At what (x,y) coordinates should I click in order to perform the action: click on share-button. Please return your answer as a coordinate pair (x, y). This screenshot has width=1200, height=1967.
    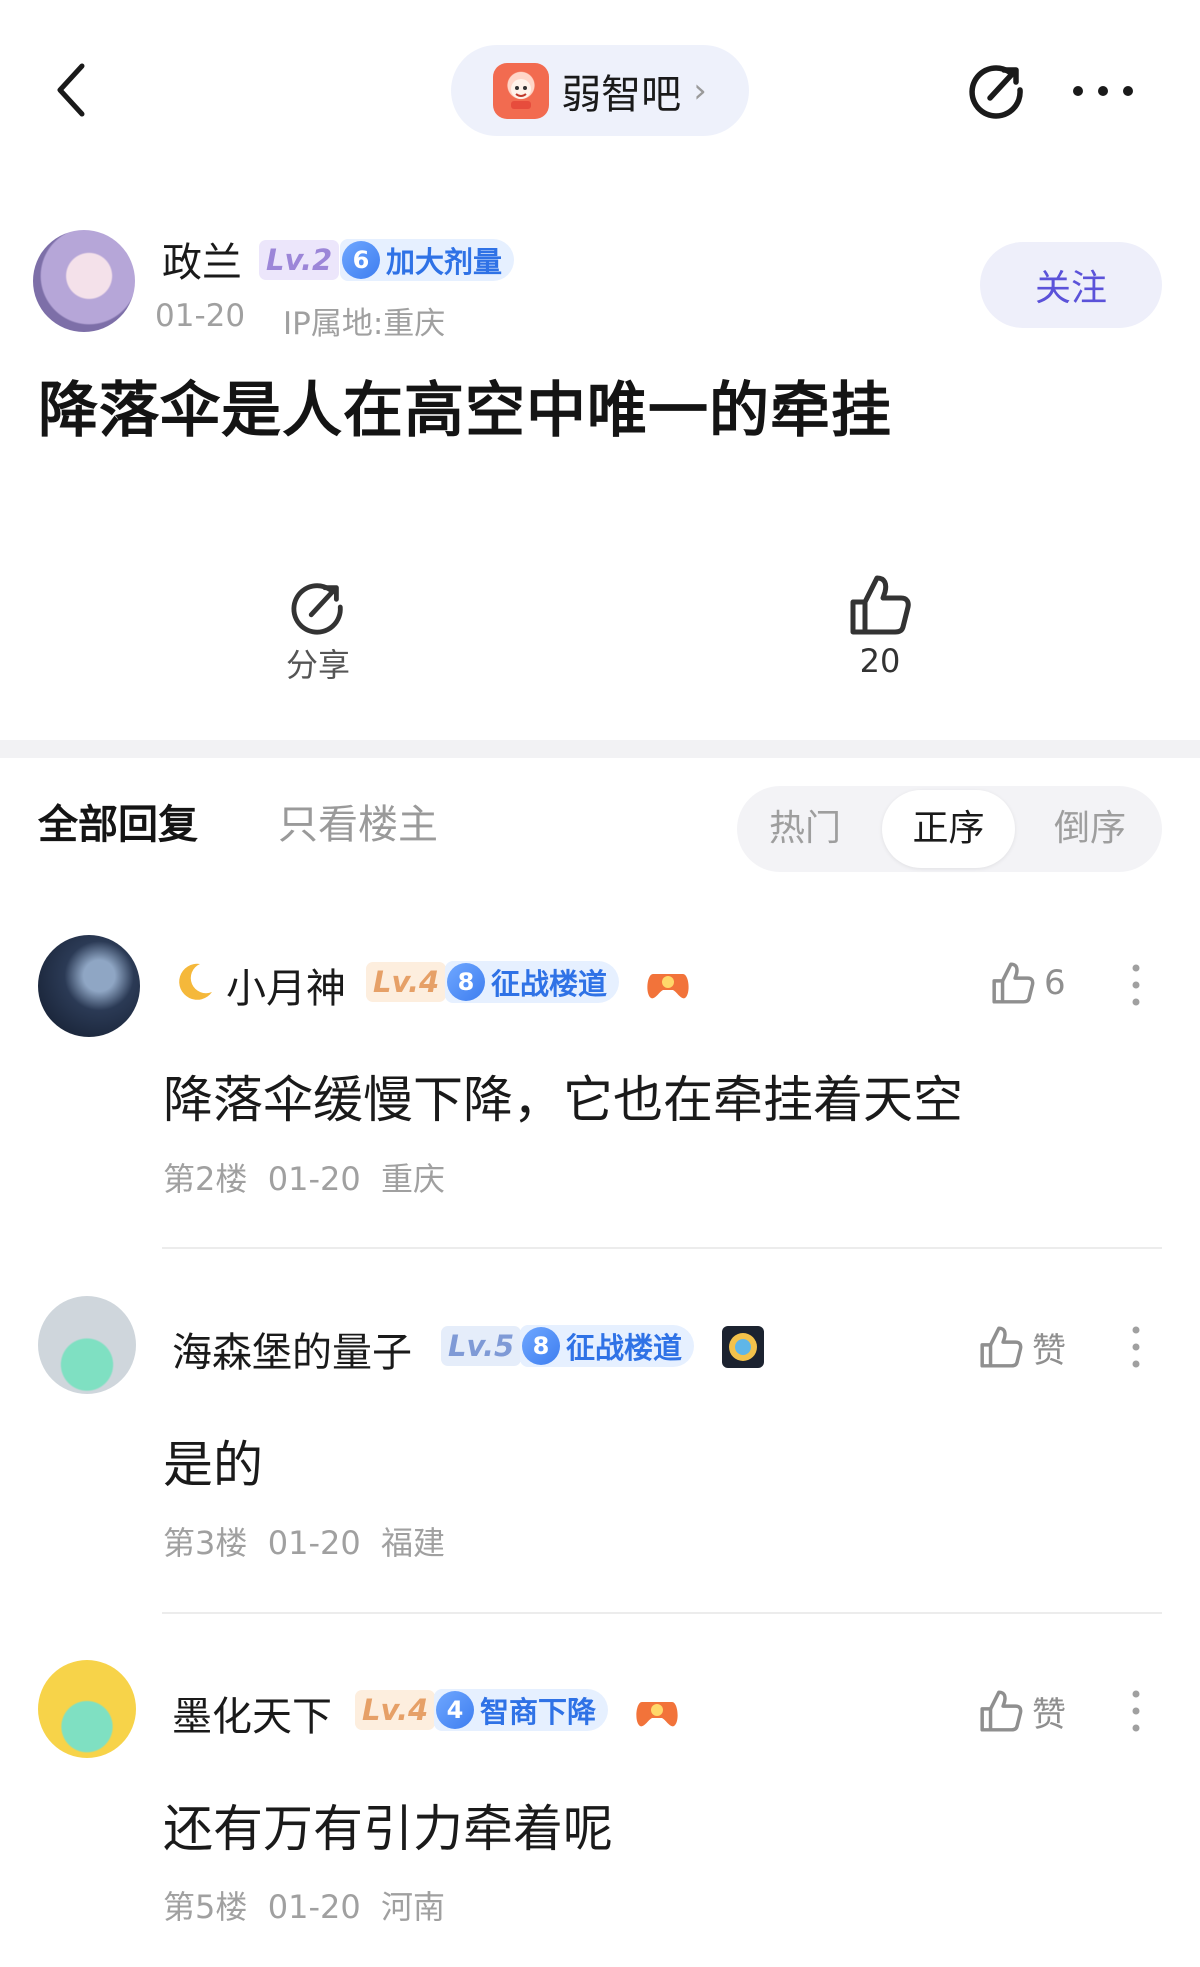
    Looking at the image, I should click on (997, 91).